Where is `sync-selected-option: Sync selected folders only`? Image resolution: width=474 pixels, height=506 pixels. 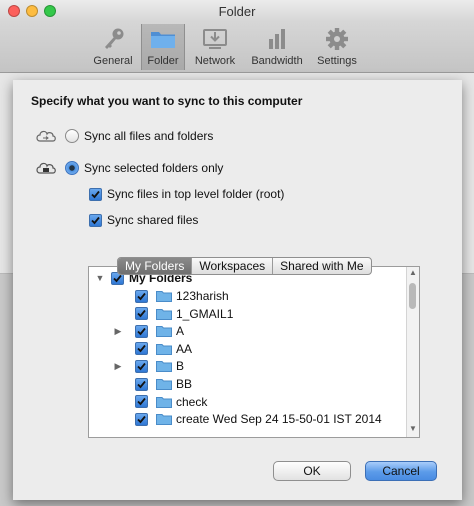 sync-selected-option: Sync selected folders only is located at coordinates (129, 168).